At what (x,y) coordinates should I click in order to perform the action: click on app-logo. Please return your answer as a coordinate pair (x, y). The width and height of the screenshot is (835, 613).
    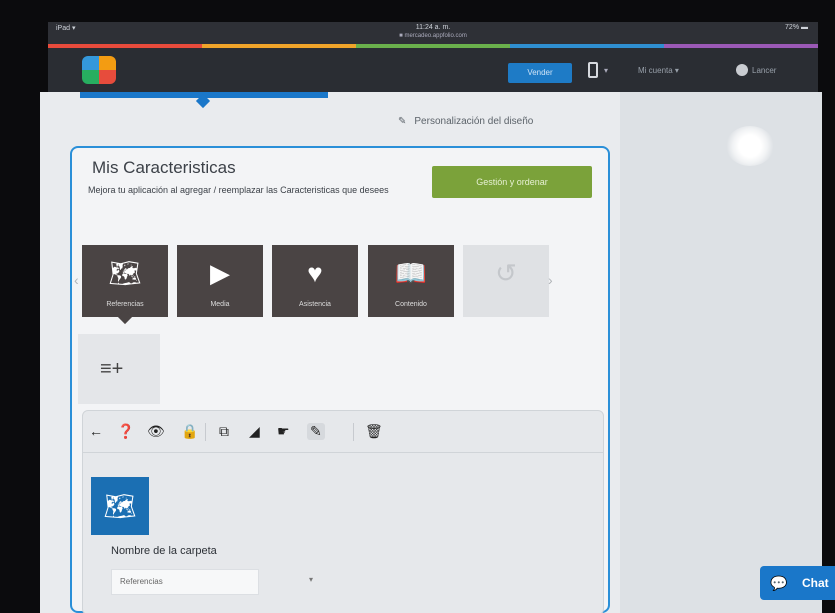
    Looking at the image, I should click on (99, 70).